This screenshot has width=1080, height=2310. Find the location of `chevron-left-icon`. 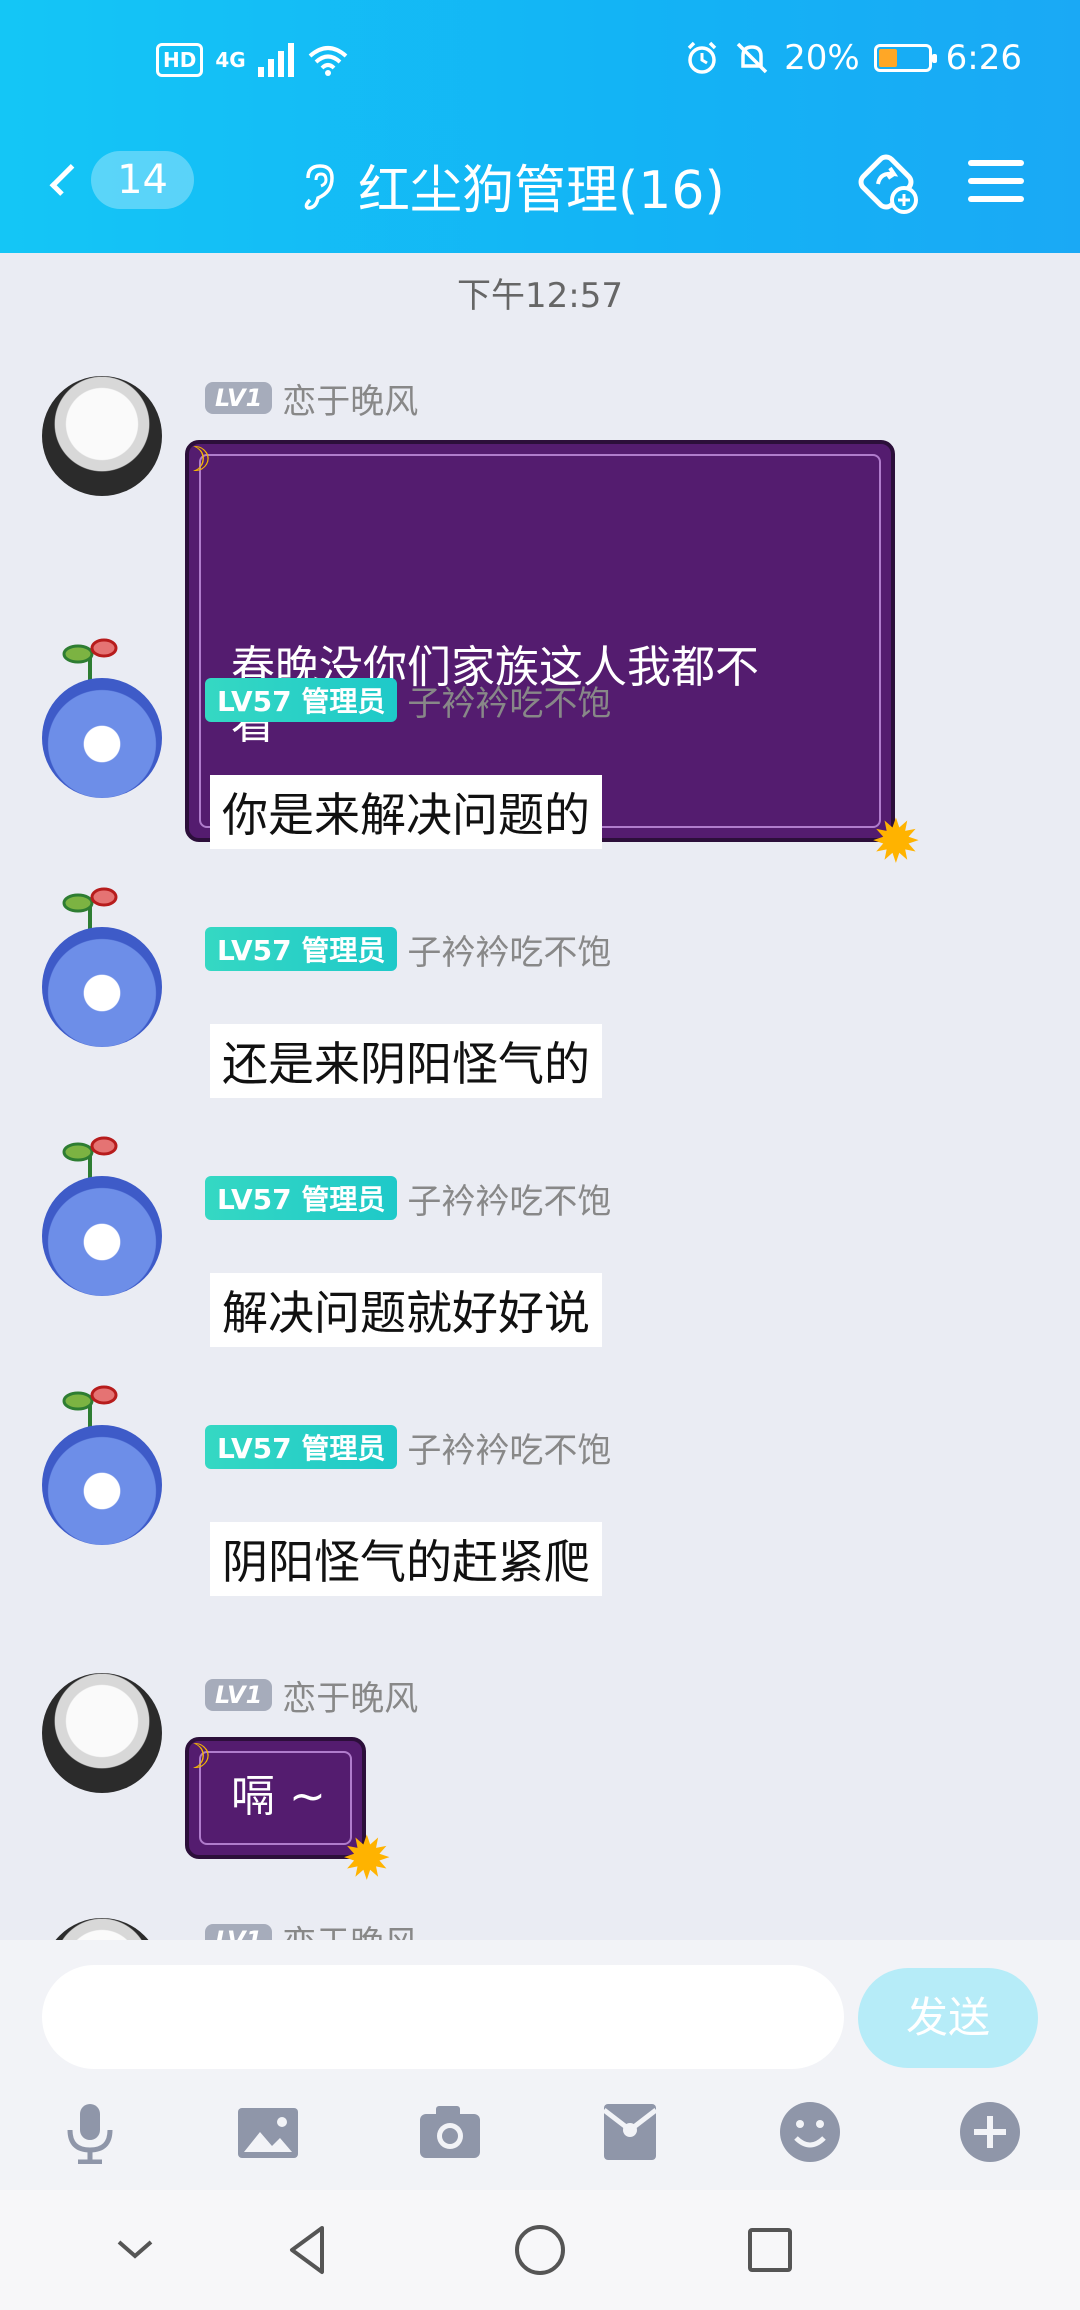

chevron-left-icon is located at coordinates (65, 180).